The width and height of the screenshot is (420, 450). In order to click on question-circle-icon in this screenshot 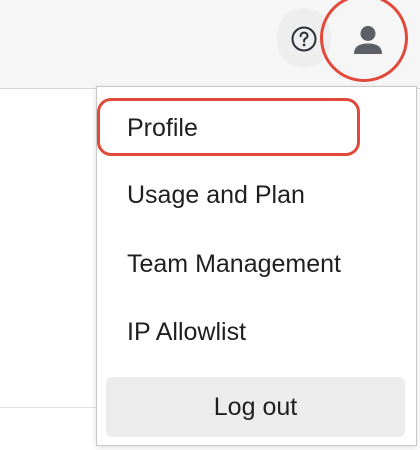, I will do `click(304, 39)`.